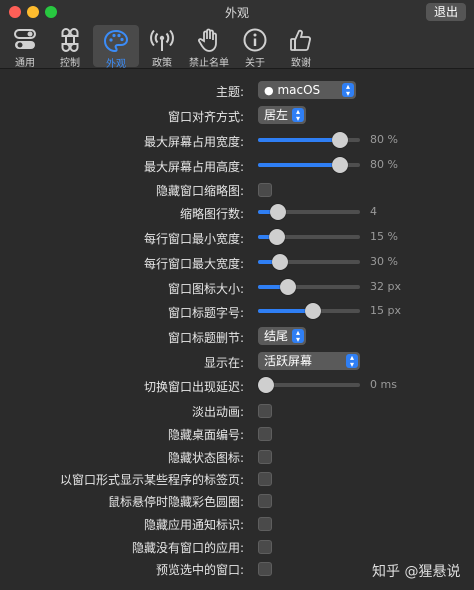 Image resolution: width=474 pixels, height=590 pixels. Describe the element at coordinates (309, 237) in the screenshot. I see `min-window-width-slider` at that location.